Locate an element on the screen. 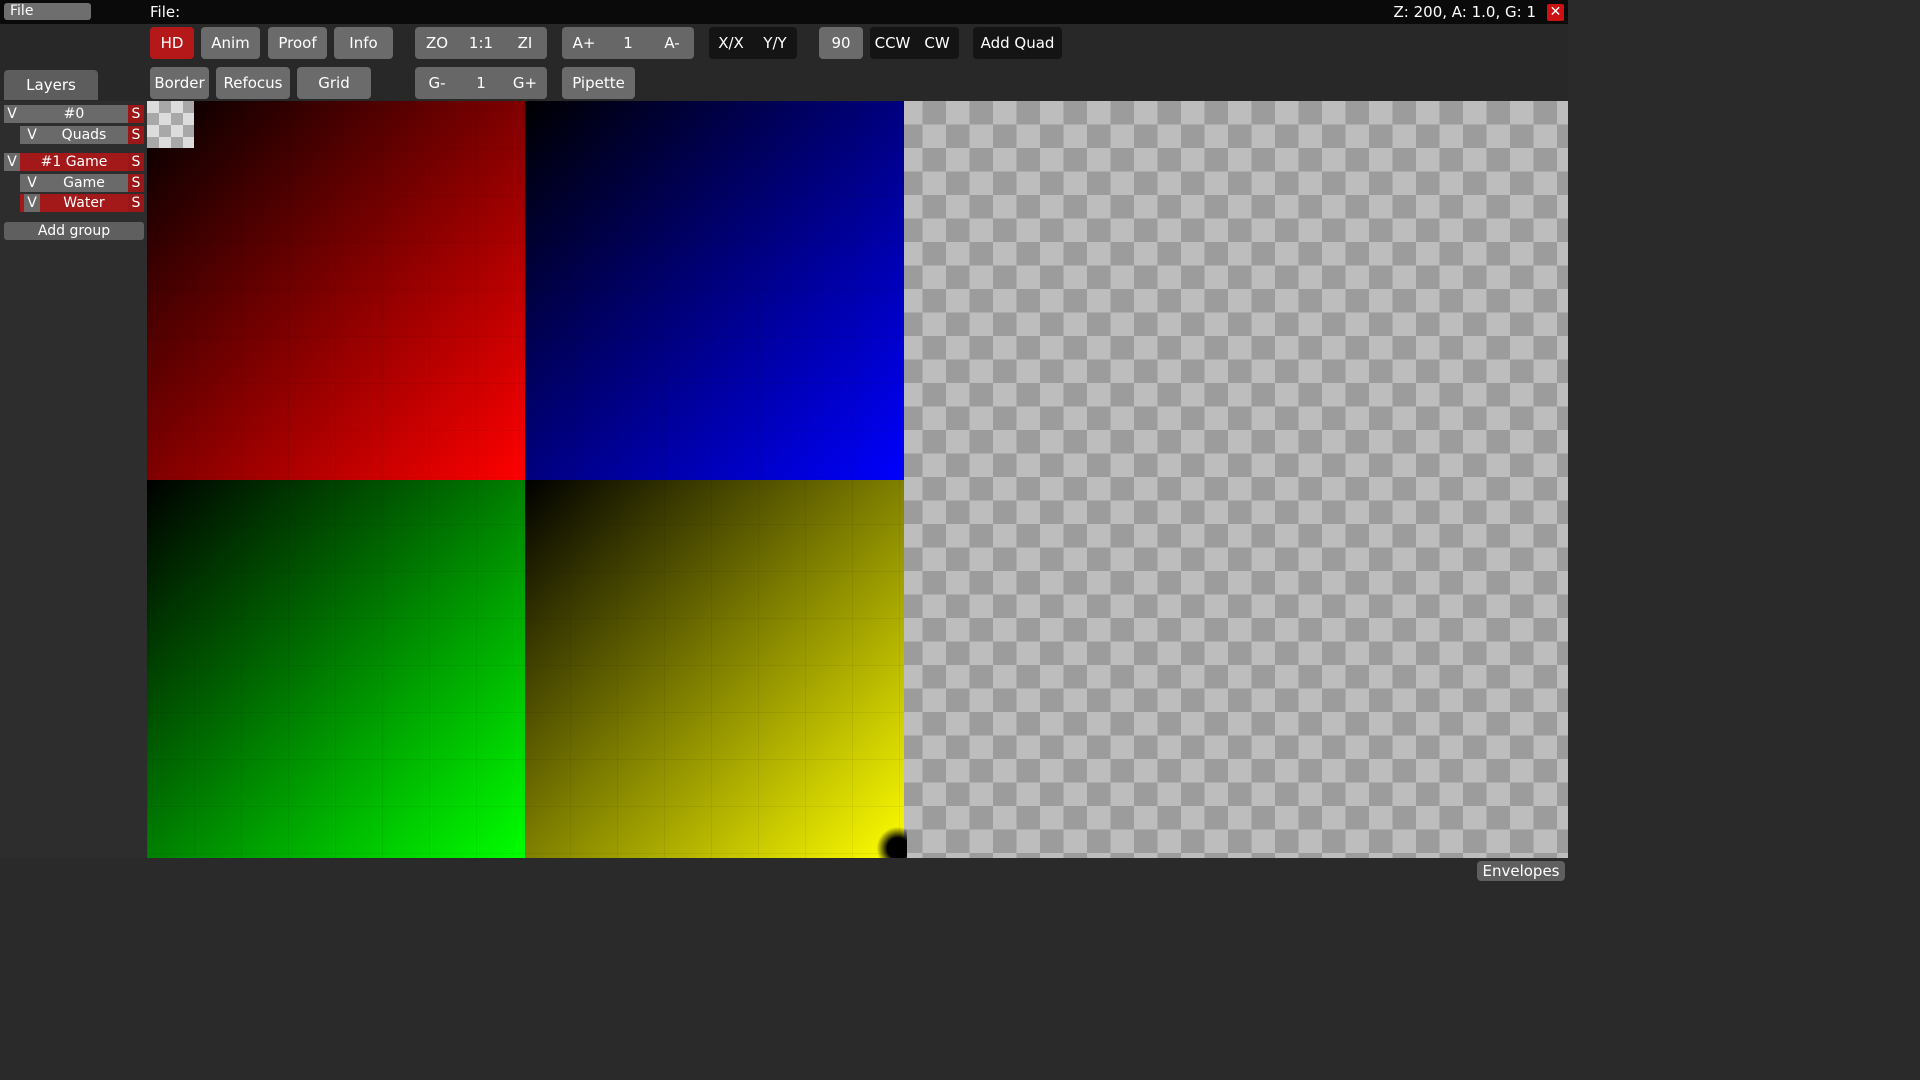 The image size is (1920, 1080). zoom-in-button: ZI is located at coordinates (525, 43).